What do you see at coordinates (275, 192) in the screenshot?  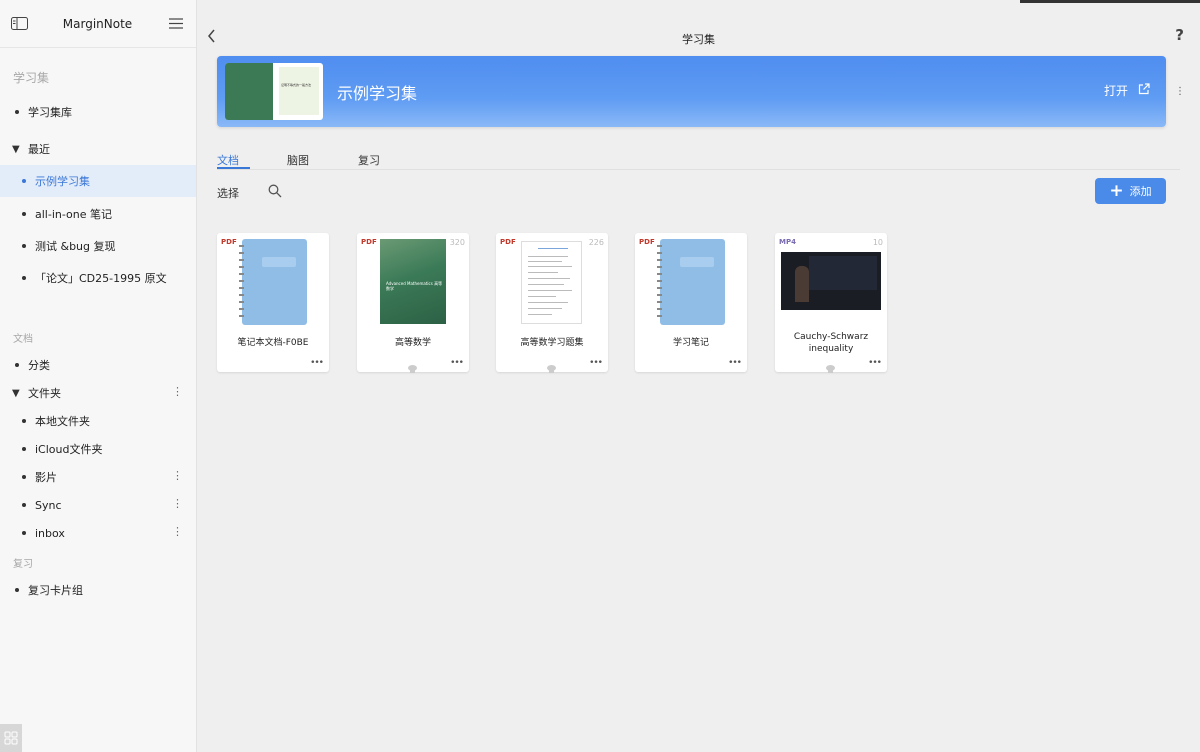 I see `search-icon` at bounding box center [275, 192].